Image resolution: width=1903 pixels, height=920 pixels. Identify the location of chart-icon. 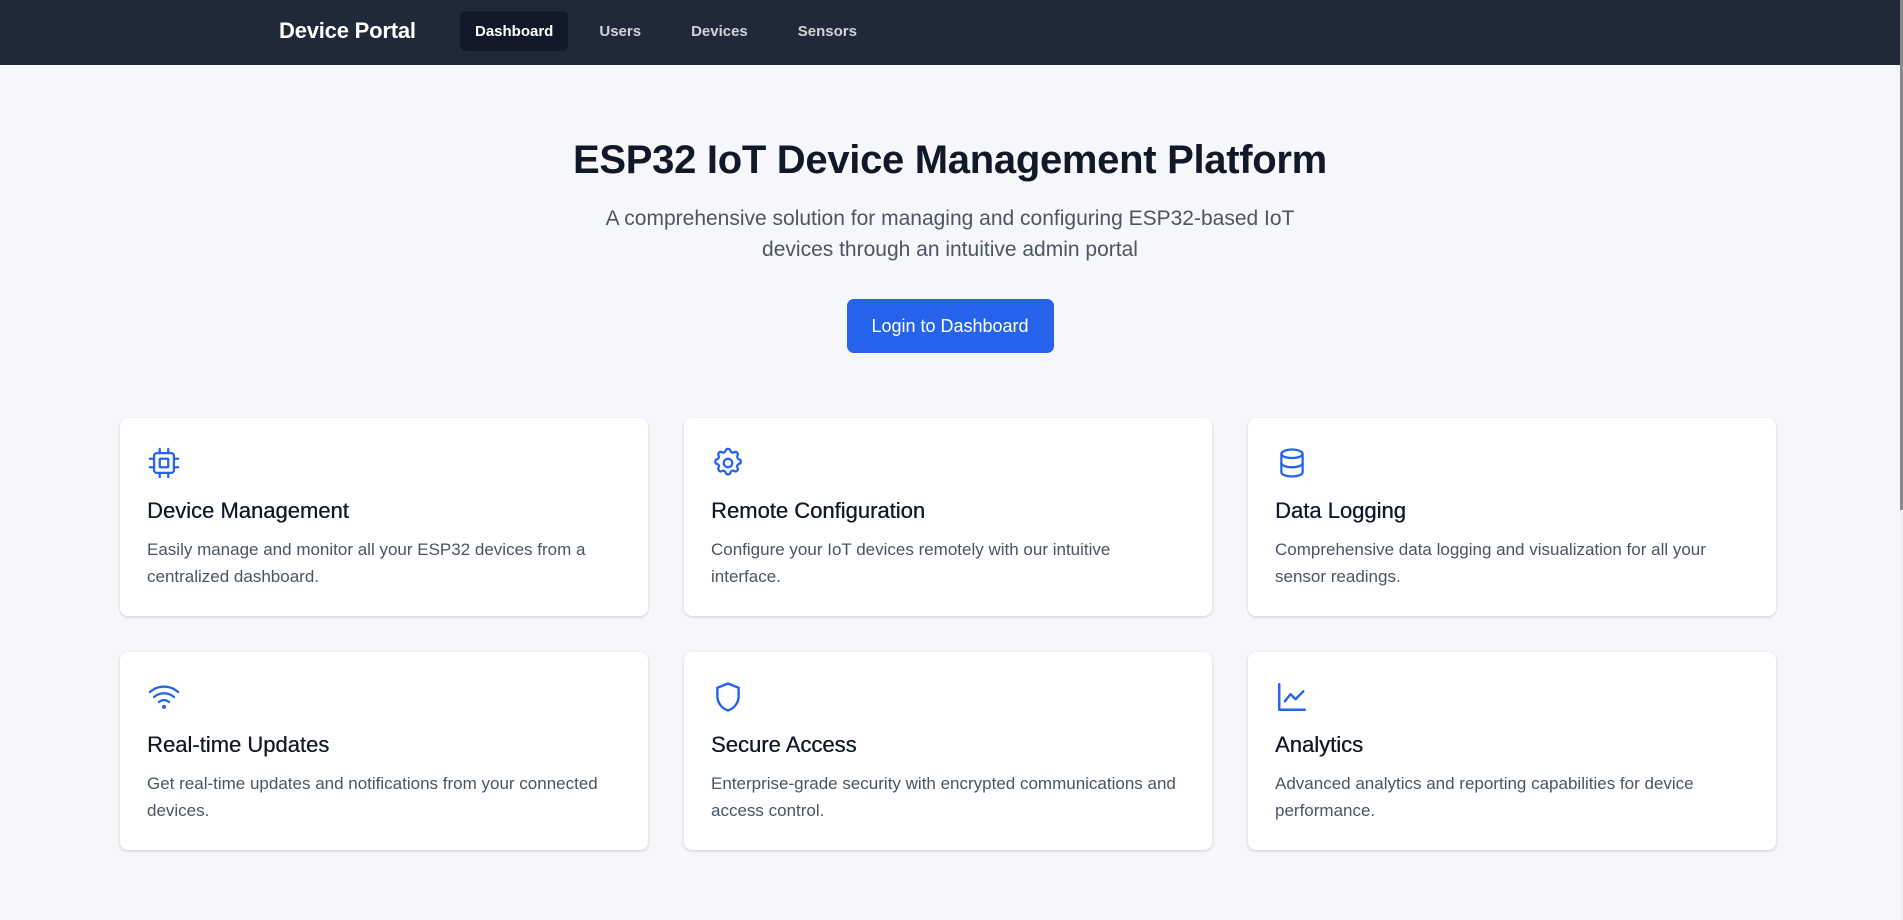
(1292, 697).